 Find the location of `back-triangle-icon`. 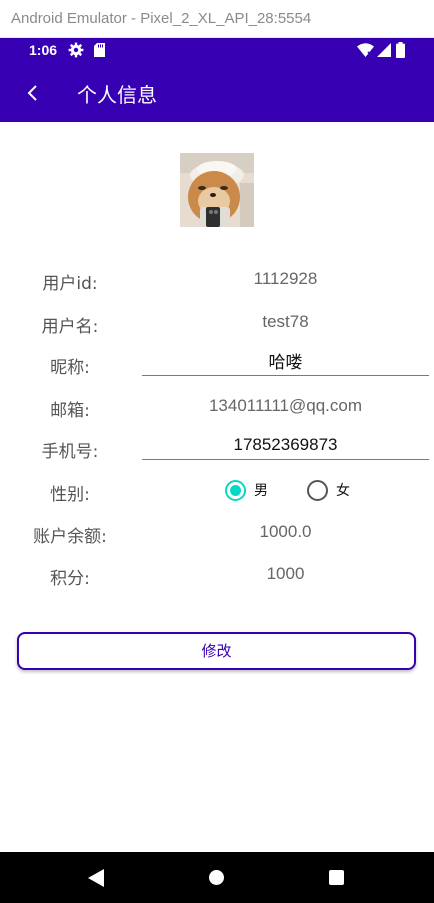

back-triangle-icon is located at coordinates (96, 878).